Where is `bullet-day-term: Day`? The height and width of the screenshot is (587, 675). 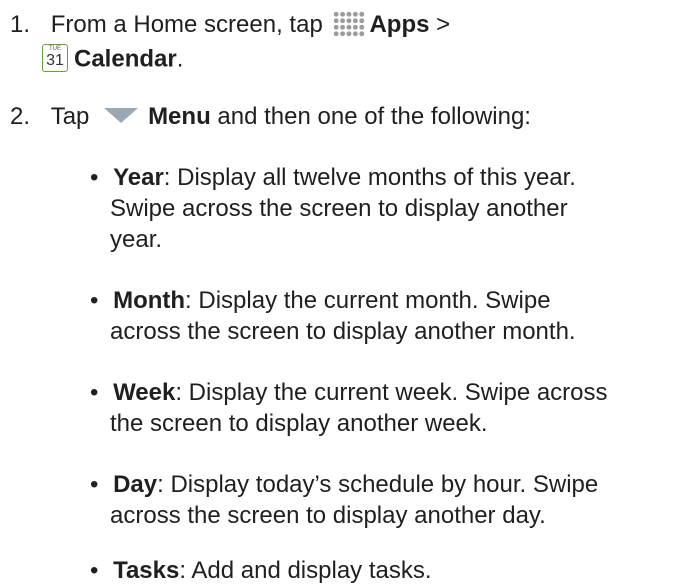 bullet-day-term: Day is located at coordinates (135, 484).